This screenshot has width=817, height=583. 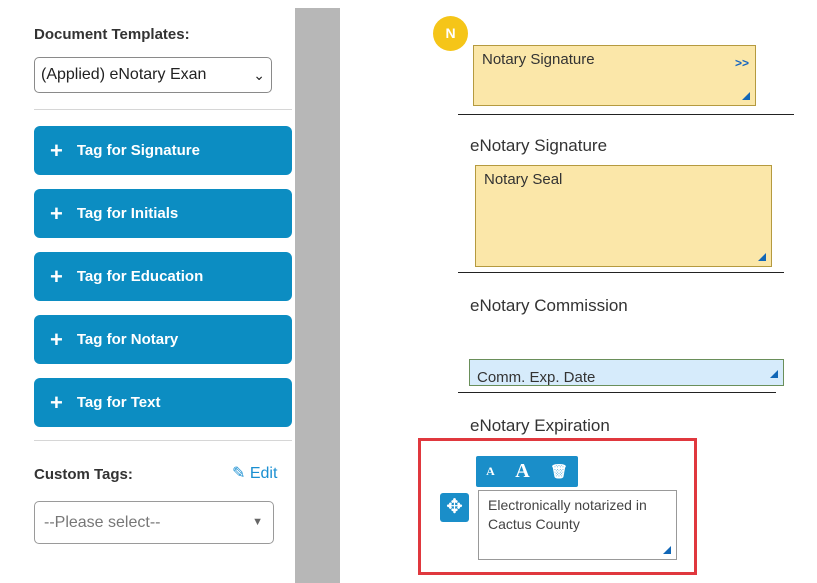 I want to click on notary-signature-field: Notary Signature >>, so click(x=614, y=75).